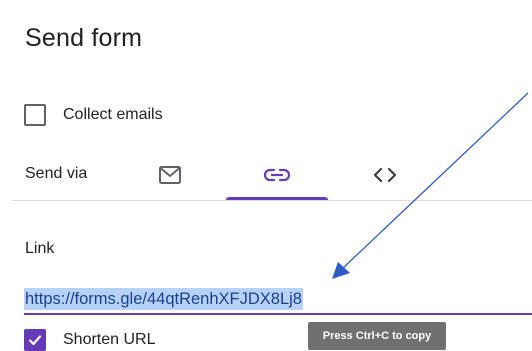 This screenshot has width=532, height=351. I want to click on tab-embed, so click(385, 175).